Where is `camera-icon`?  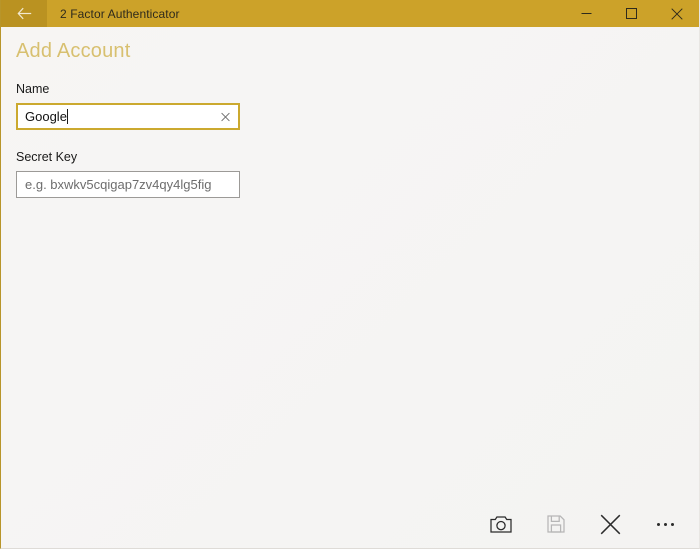
camera-icon is located at coordinates (500, 524).